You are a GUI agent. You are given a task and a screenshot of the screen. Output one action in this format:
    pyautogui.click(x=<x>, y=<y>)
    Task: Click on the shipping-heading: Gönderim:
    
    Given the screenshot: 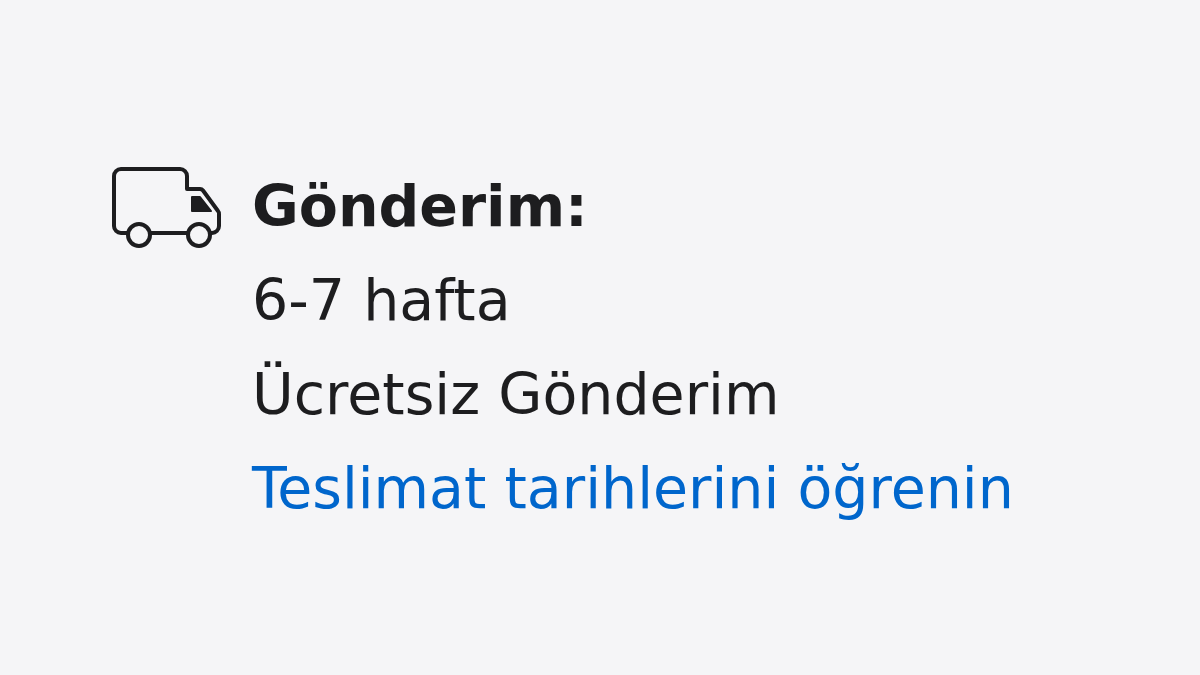 What is the action you would take?
    pyautogui.click(x=420, y=206)
    